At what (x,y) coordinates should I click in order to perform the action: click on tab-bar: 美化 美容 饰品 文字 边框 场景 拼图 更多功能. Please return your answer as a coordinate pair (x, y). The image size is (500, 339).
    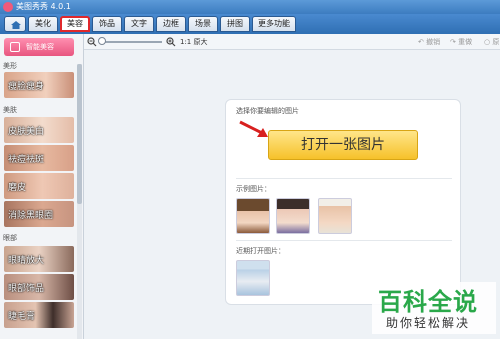
    Looking at the image, I should click on (250, 24).